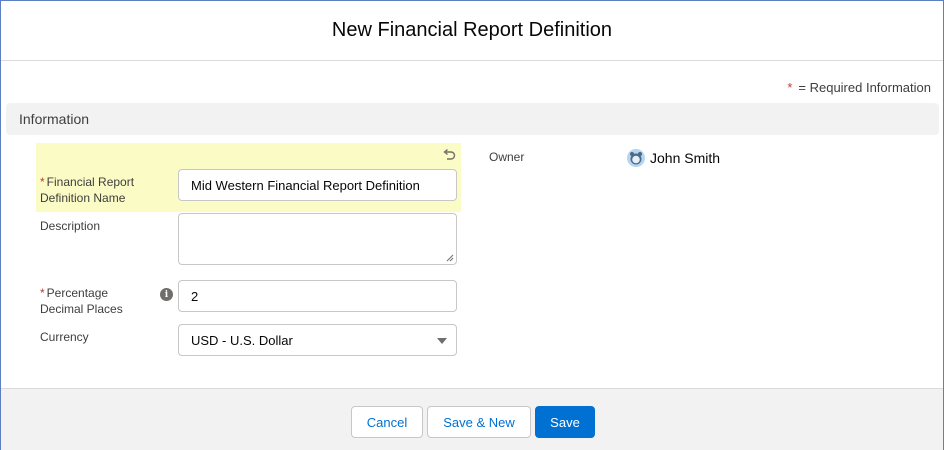 The height and width of the screenshot is (450, 944). I want to click on chevron-down-icon, so click(442, 341).